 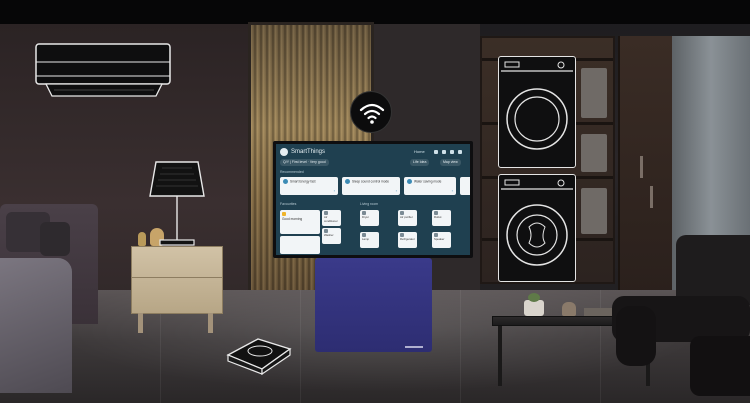 I want to click on device-card: Refrigerator, so click(x=407, y=240).